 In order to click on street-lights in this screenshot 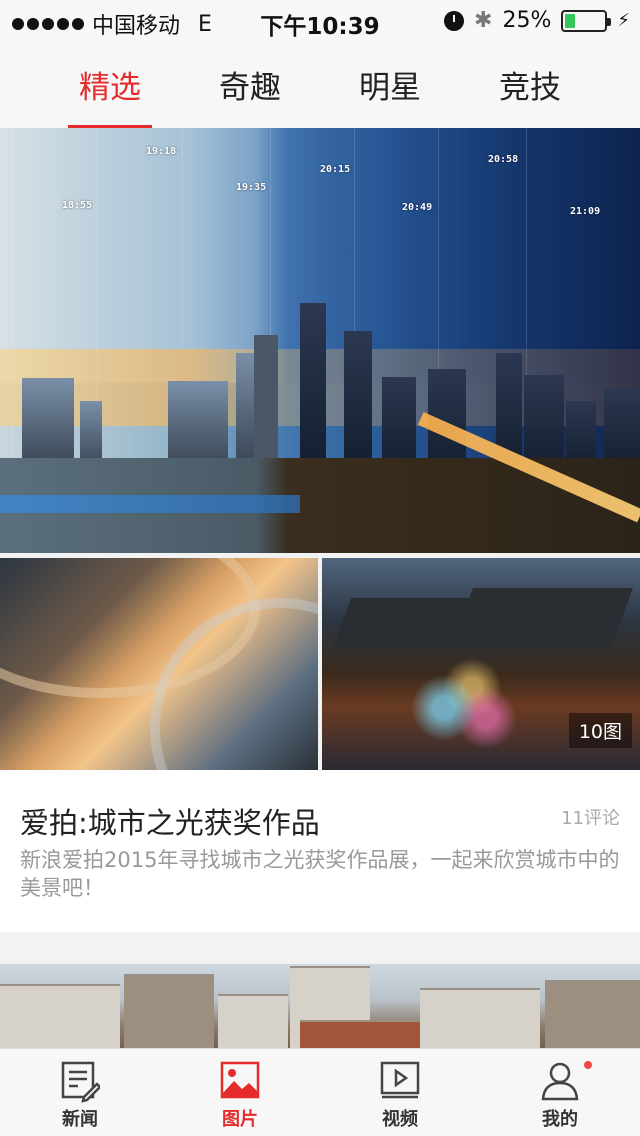, I will do `click(472, 708)`.